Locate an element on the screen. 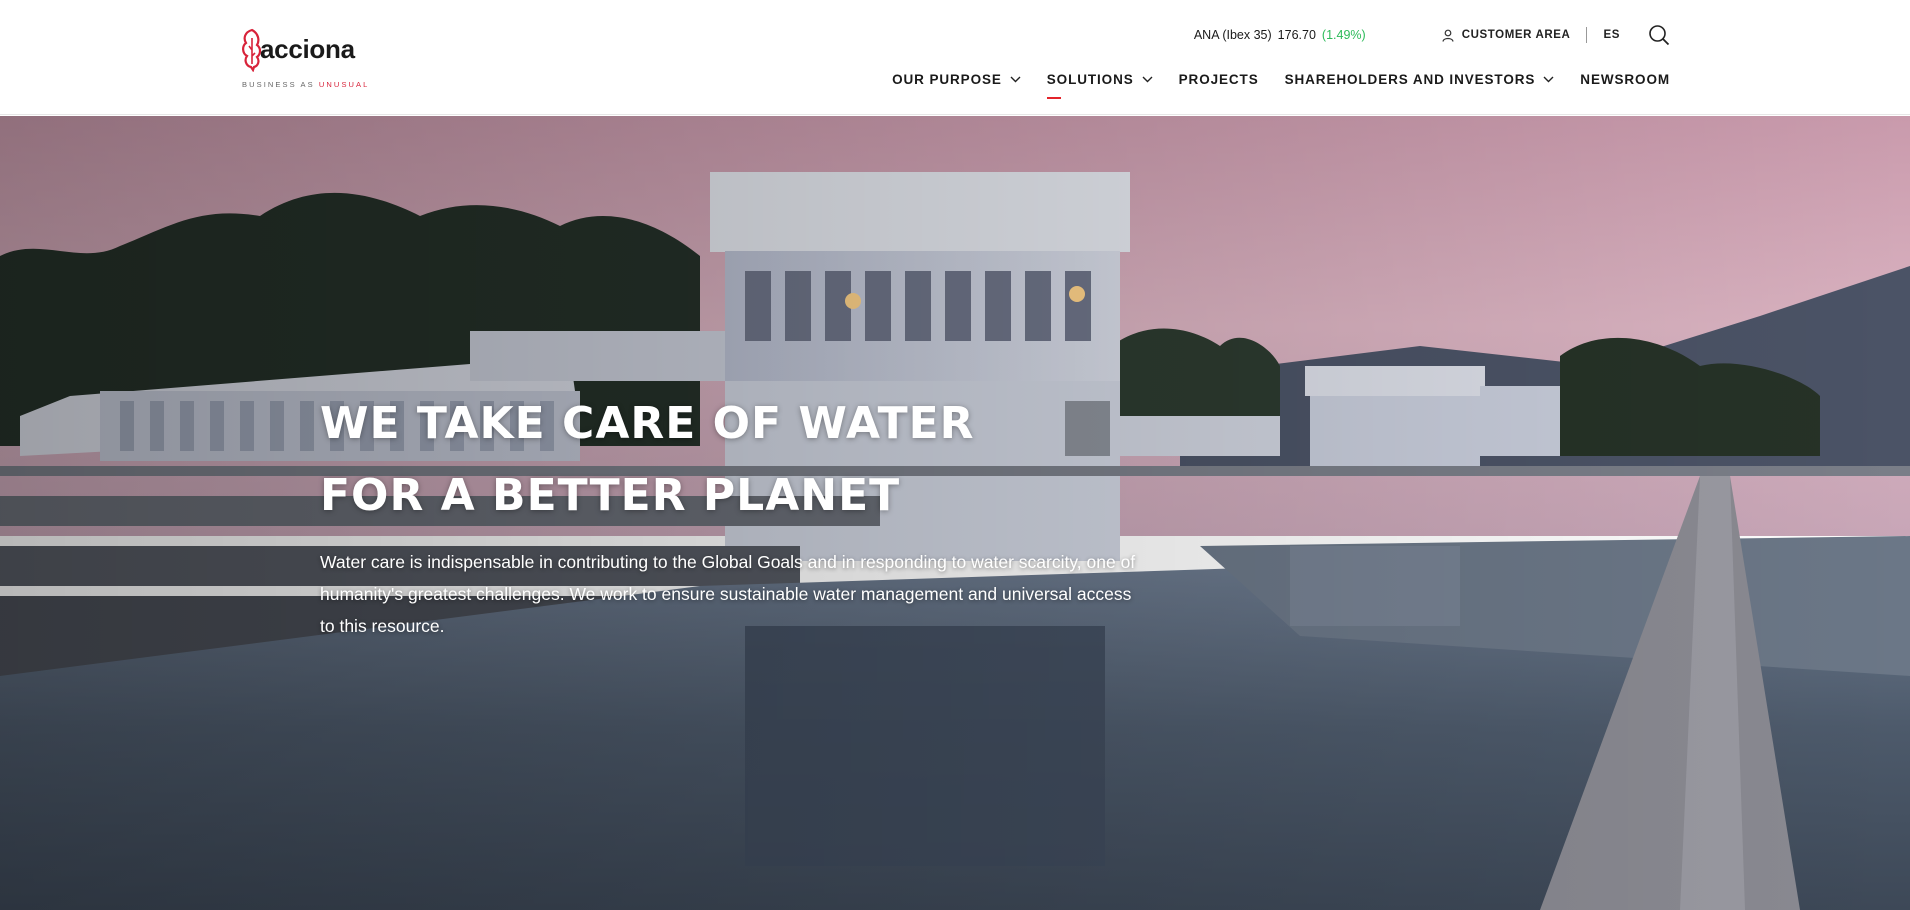  nav-shareholders-investors: SHAREHOLDERS AND INVESTORS is located at coordinates (1420, 79).